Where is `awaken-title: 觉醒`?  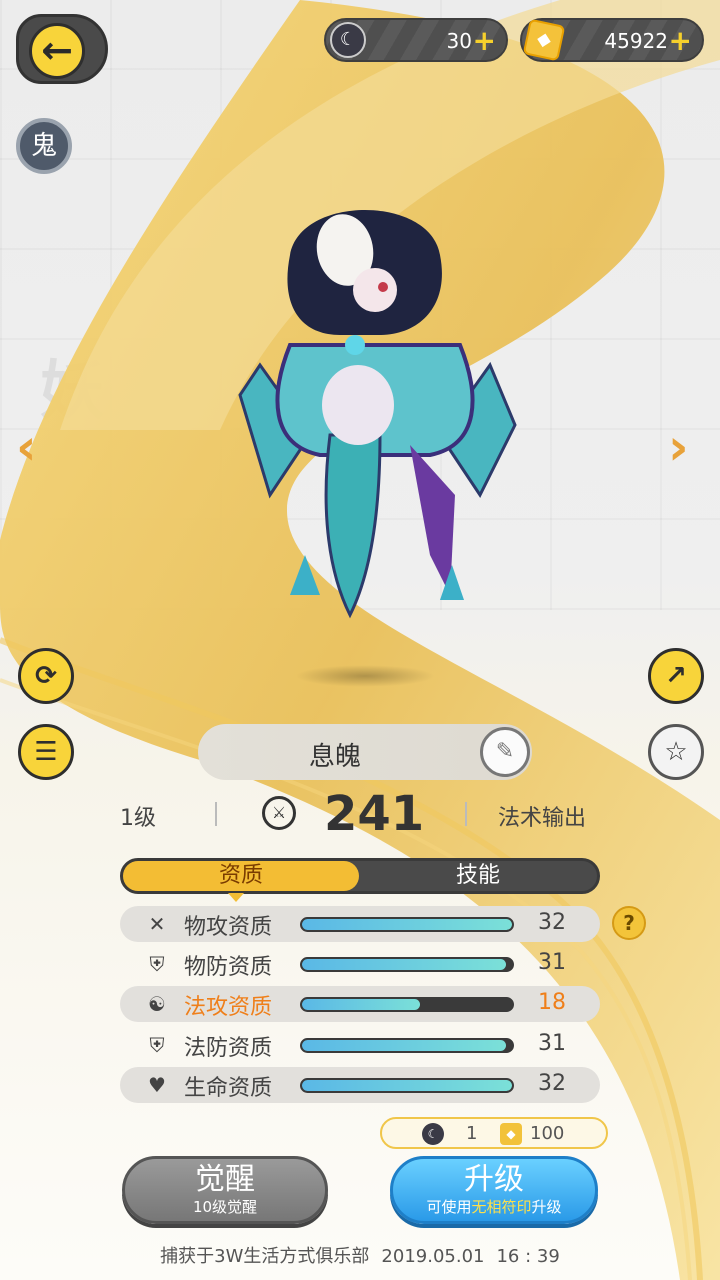
awaken-title: 觉醒 is located at coordinates (225, 1179).